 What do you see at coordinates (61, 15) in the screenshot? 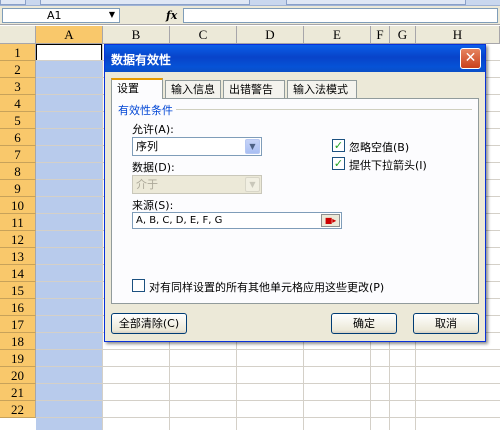
I see `name-box: A1` at bounding box center [61, 15].